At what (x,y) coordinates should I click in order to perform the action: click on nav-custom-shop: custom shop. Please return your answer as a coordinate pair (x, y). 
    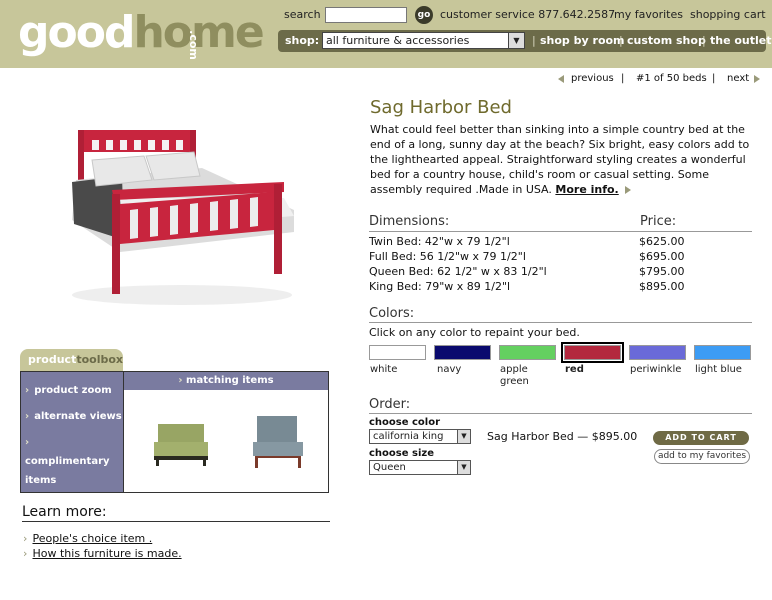
    Looking at the image, I should click on (666, 40).